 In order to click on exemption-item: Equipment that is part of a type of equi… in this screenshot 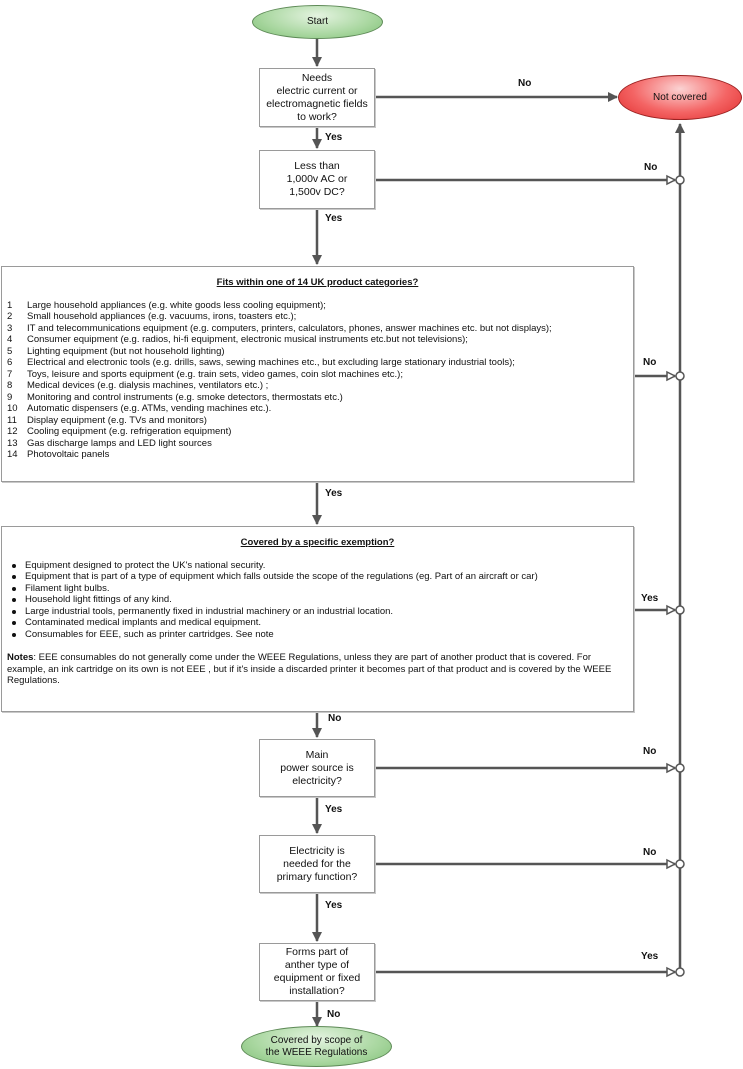, I will do `click(317, 577)`.